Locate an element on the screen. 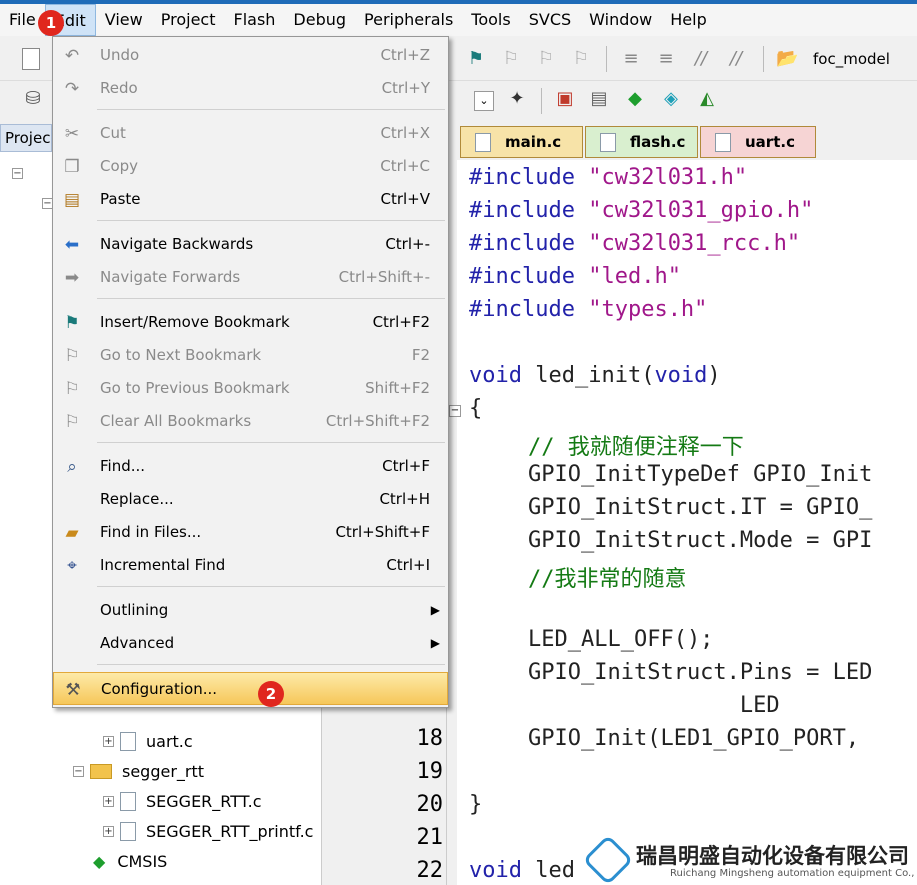 Image resolution: width=917 pixels, height=885 pixels. wrench-icon: ⚒ is located at coordinates (73, 690).